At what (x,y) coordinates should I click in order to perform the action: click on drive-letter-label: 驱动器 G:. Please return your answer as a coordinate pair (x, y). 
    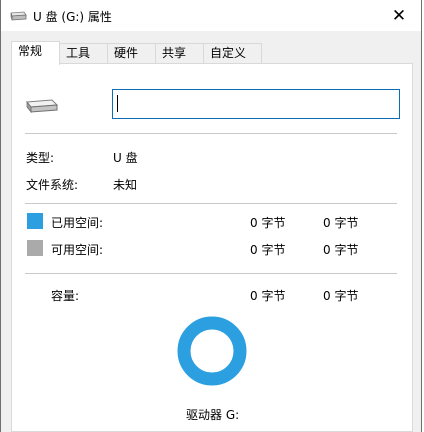
    Looking at the image, I should click on (213, 415).